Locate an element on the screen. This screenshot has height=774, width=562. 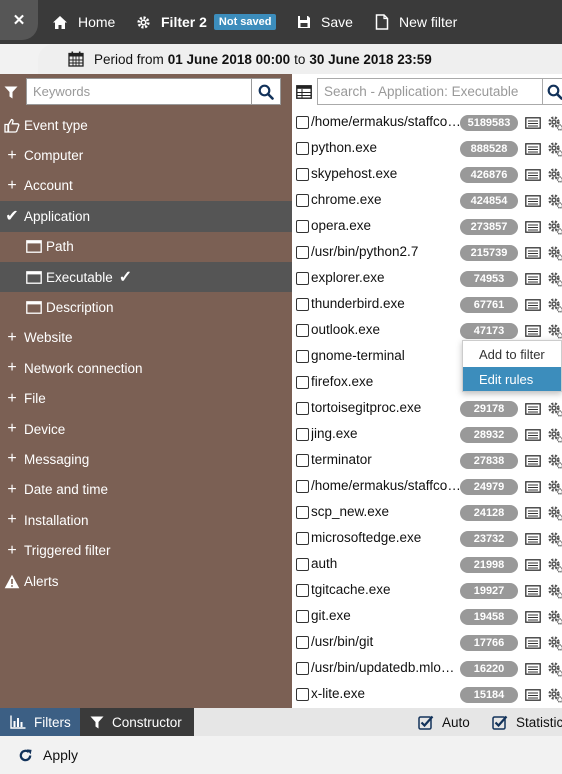
table-row: /usr/bin/python2.7 215739 is located at coordinates (427, 253).